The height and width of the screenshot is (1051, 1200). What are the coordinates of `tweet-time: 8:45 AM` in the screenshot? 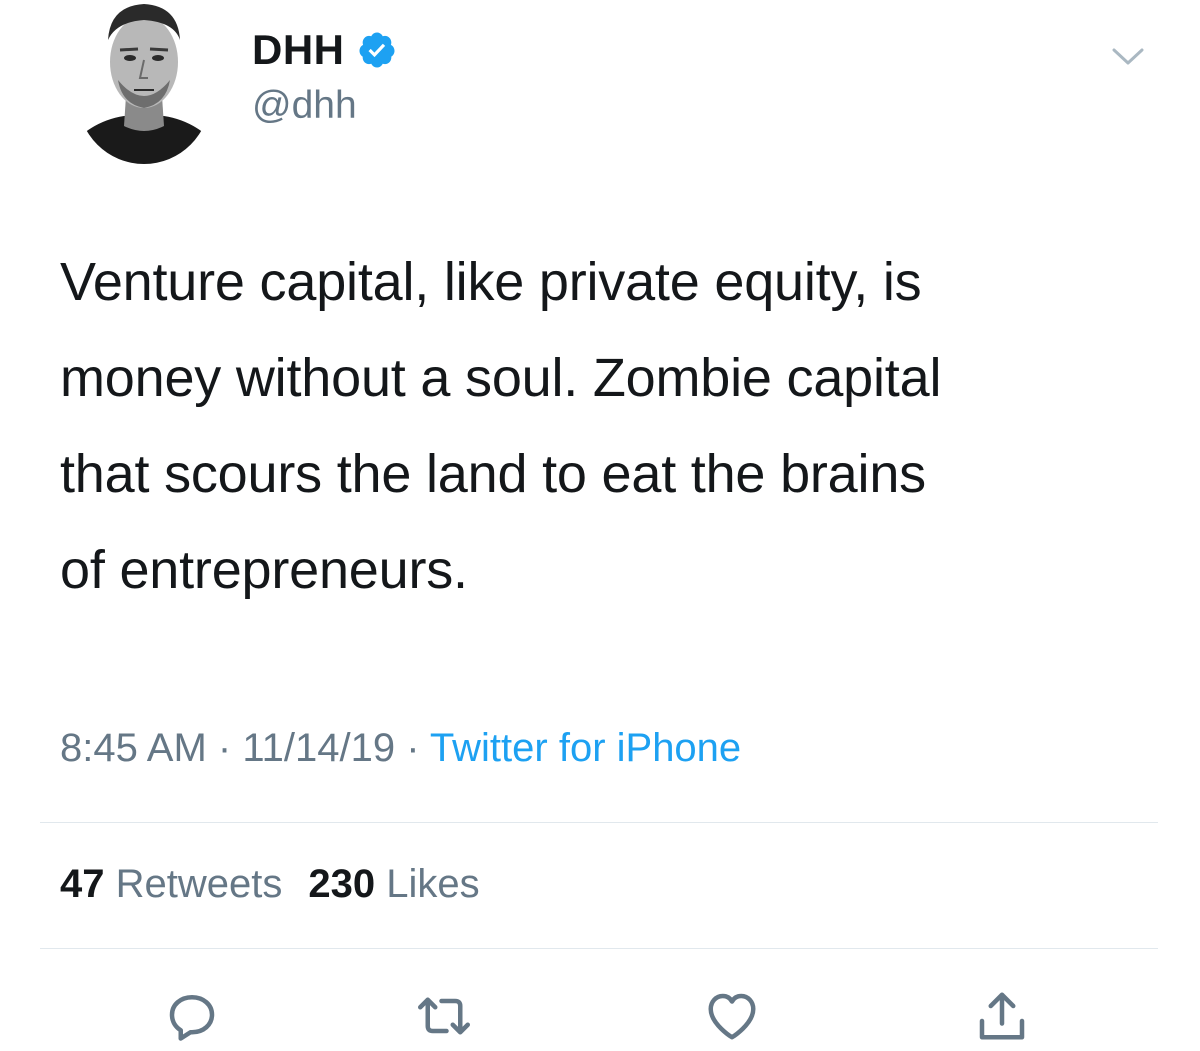 It's located at (133, 748).